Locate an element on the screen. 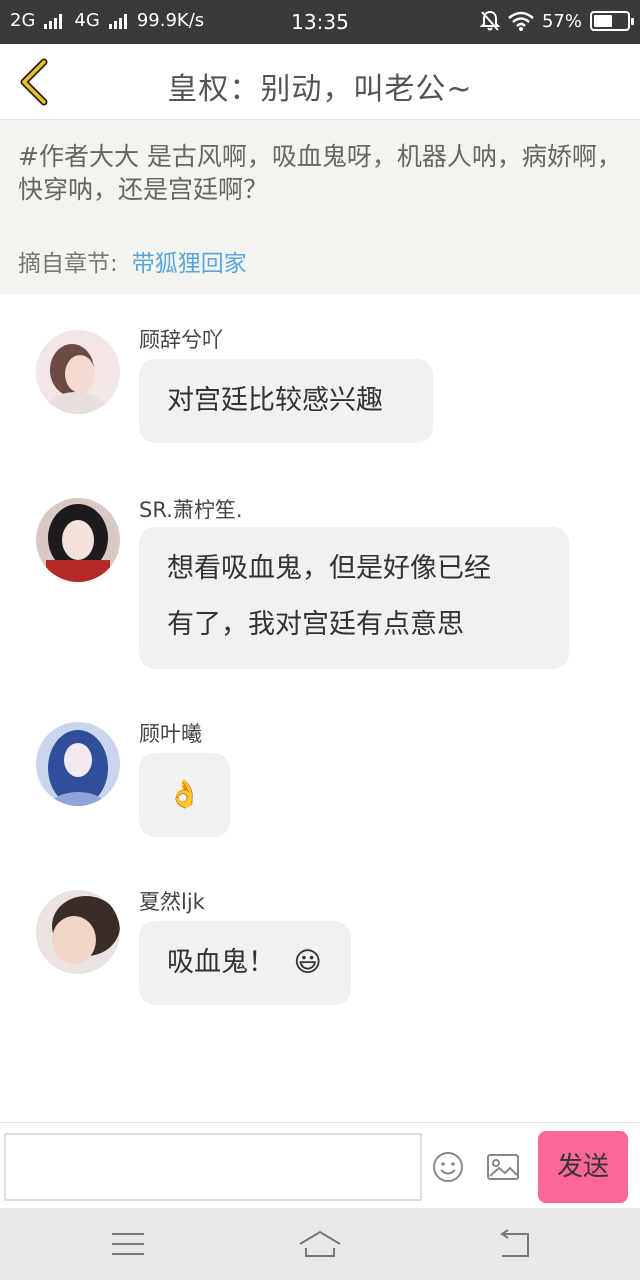 This screenshot has height=1280, width=640. wifi-icon is located at coordinates (521, 21).